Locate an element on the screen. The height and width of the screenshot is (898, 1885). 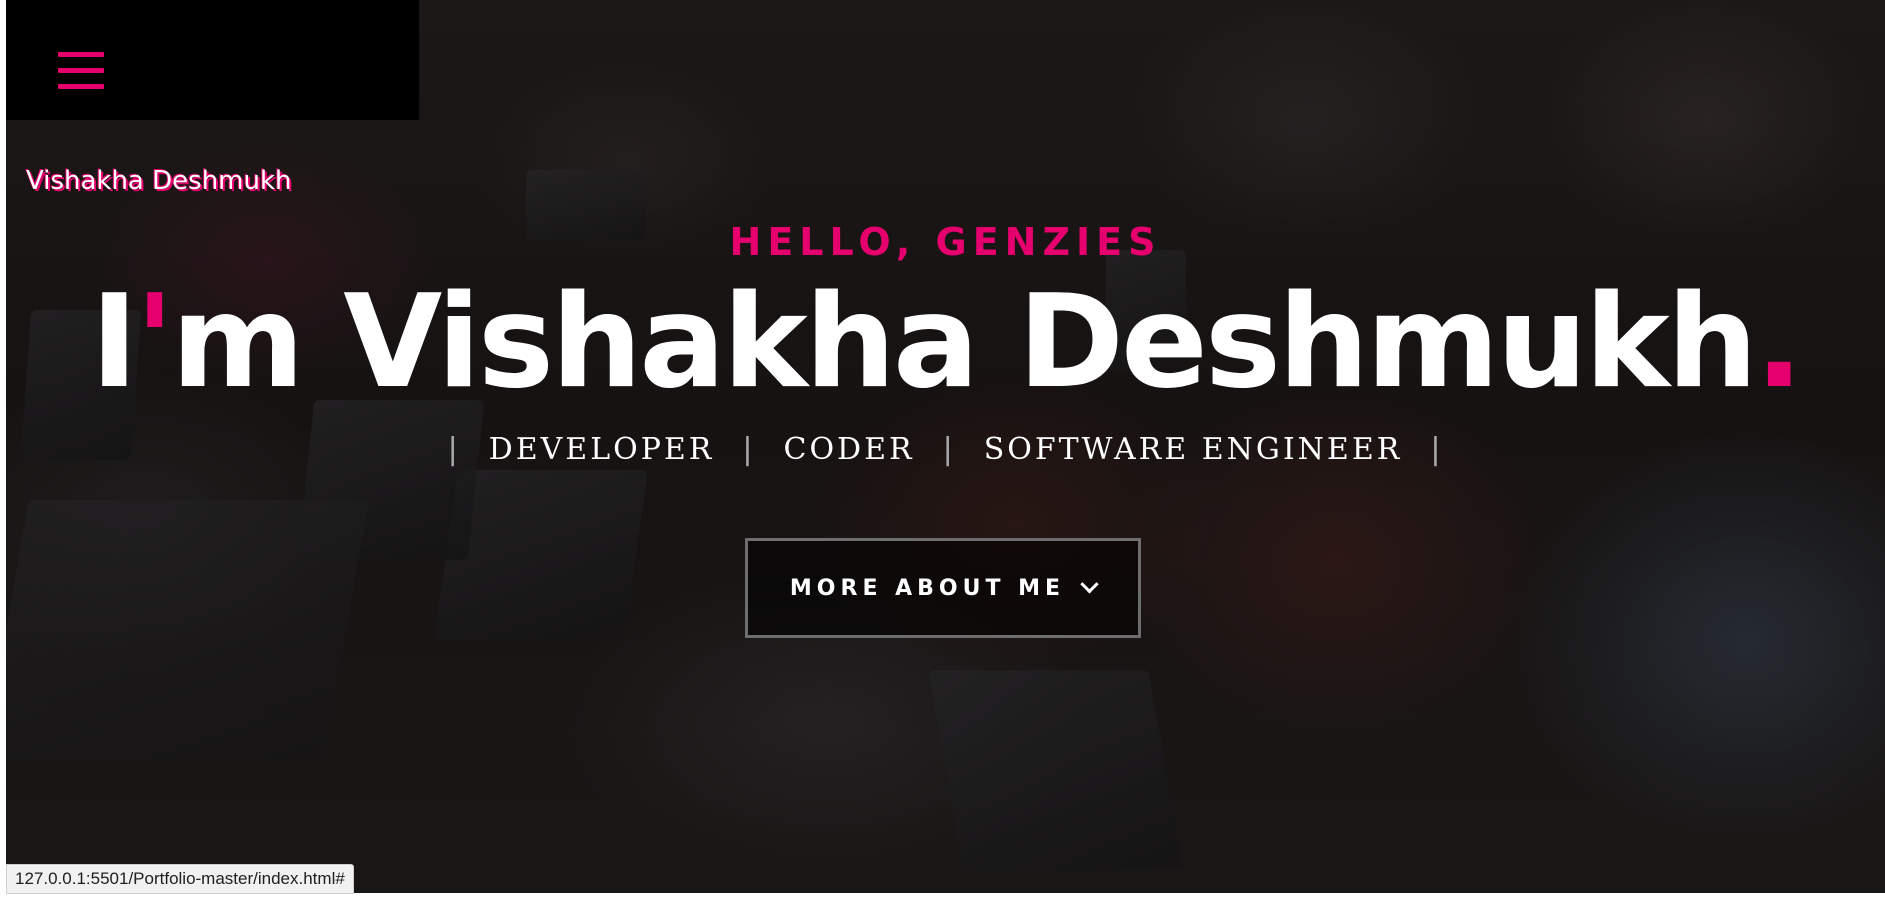
hero-roles: | DEVELOPER | CODER | SOFTWARE ENGINEER | is located at coordinates (945, 449).